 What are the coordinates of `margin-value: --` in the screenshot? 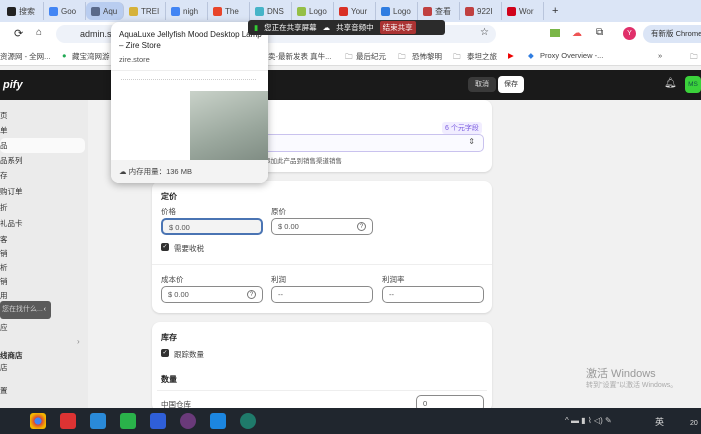 It's located at (391, 294).